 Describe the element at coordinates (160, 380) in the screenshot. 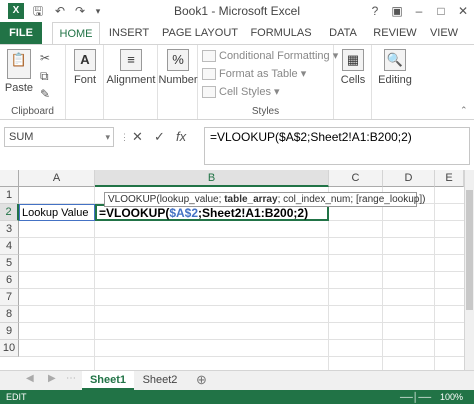

I see `sheet-tab-sheet2: Sheet2` at that location.